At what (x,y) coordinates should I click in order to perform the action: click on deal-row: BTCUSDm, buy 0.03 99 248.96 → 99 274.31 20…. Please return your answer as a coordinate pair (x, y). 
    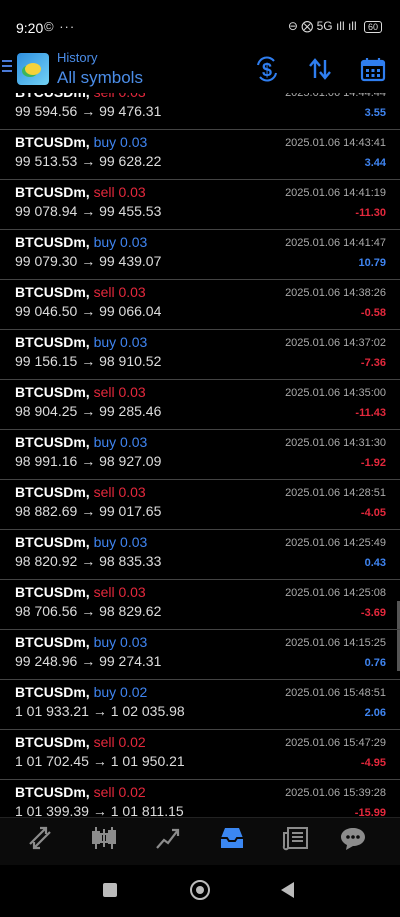
    Looking at the image, I should click on (200, 654).